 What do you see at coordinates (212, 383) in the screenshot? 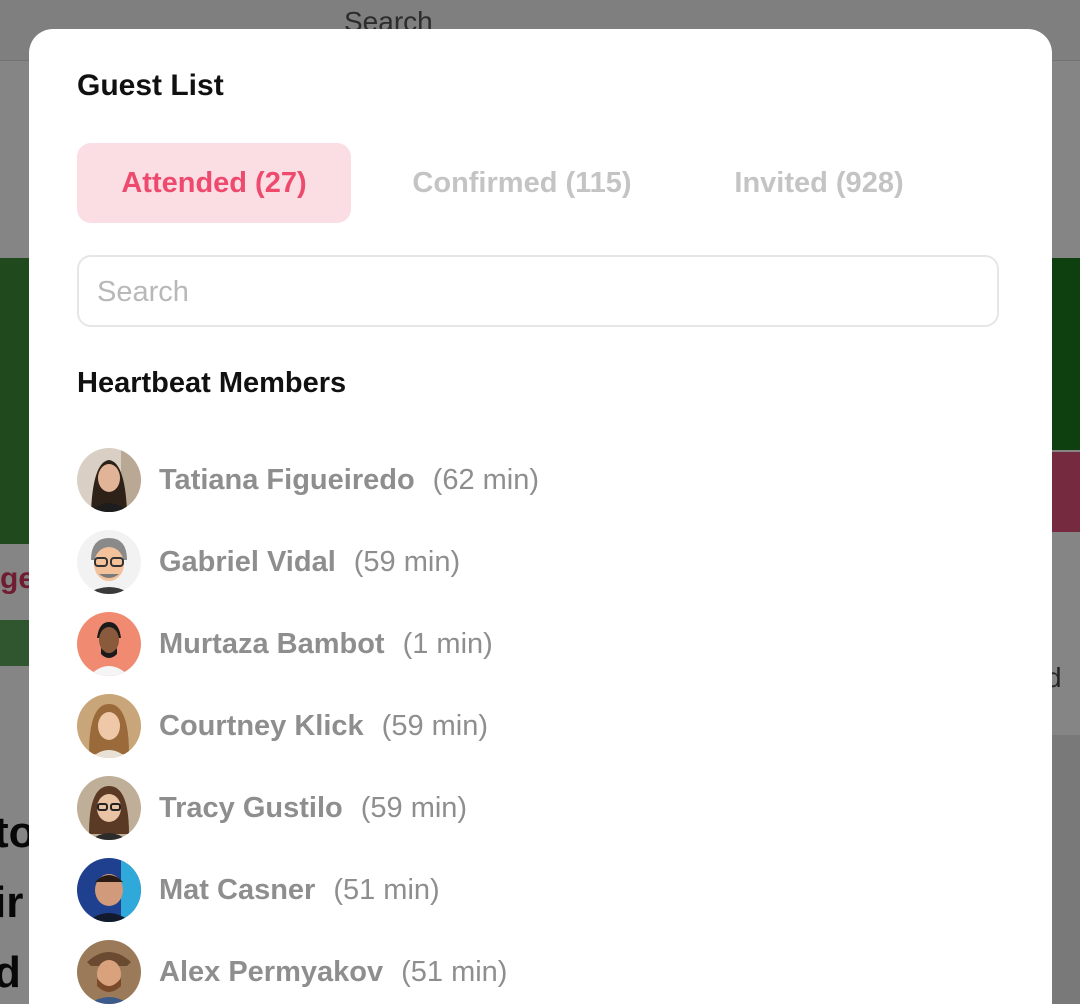
I see `section-heading: Heartbeat Members` at bounding box center [212, 383].